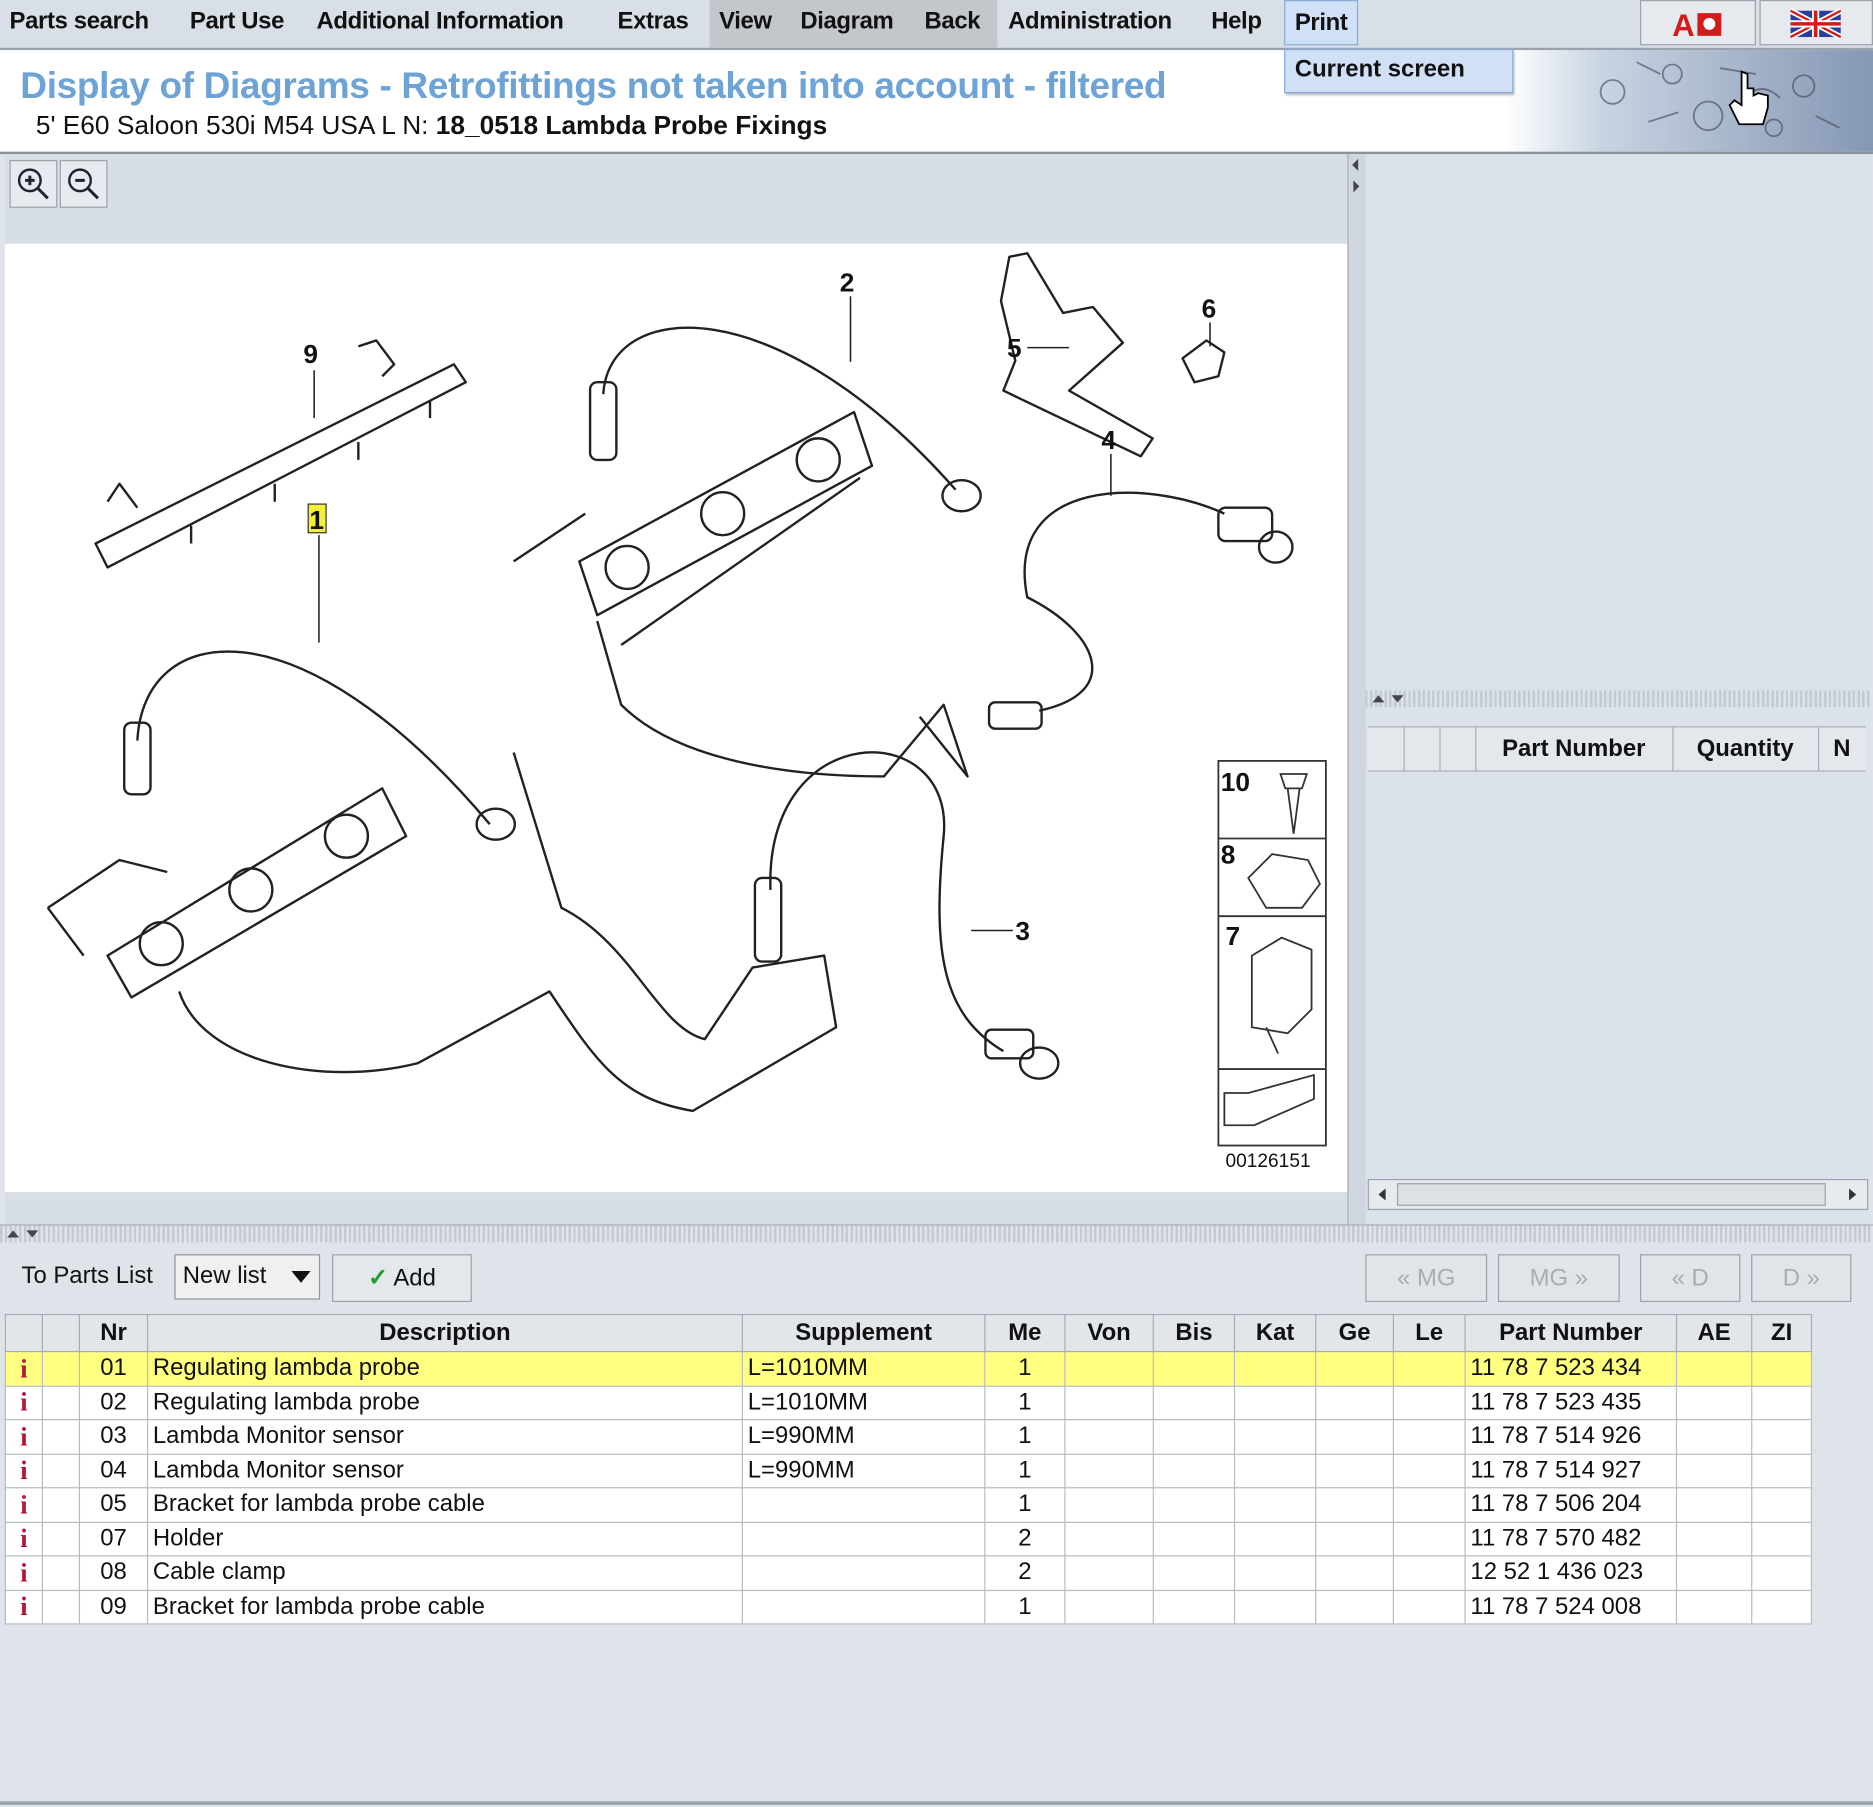 The height and width of the screenshot is (1807, 1873). Describe the element at coordinates (113, 1333) in the screenshot. I see `col-header-nr: Nr` at that location.